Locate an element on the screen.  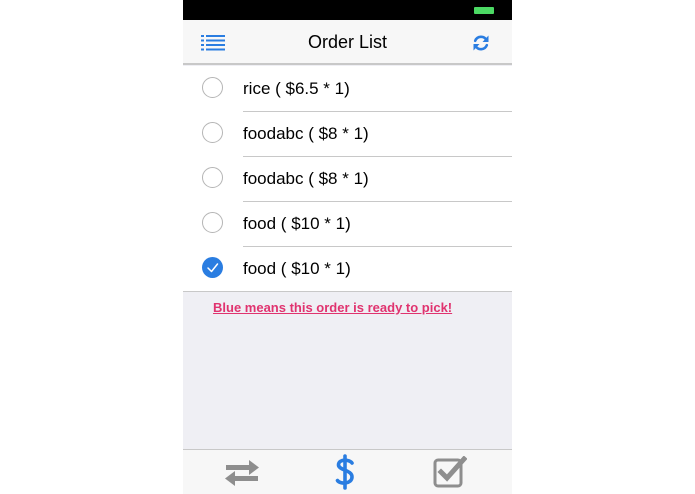
nav-bar: Order List is located at coordinates (347, 42).